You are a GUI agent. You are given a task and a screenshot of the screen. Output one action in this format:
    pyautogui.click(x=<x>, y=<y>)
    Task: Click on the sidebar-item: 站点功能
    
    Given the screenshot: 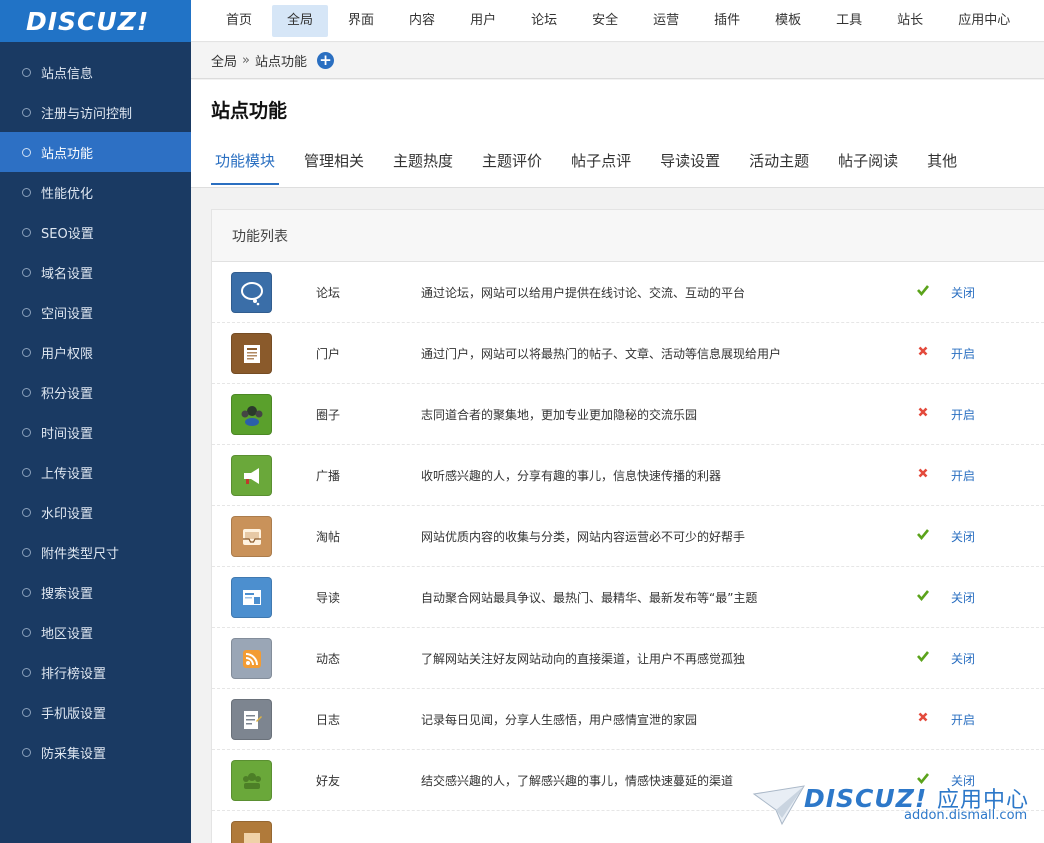 What is the action you would take?
    pyautogui.click(x=95, y=152)
    